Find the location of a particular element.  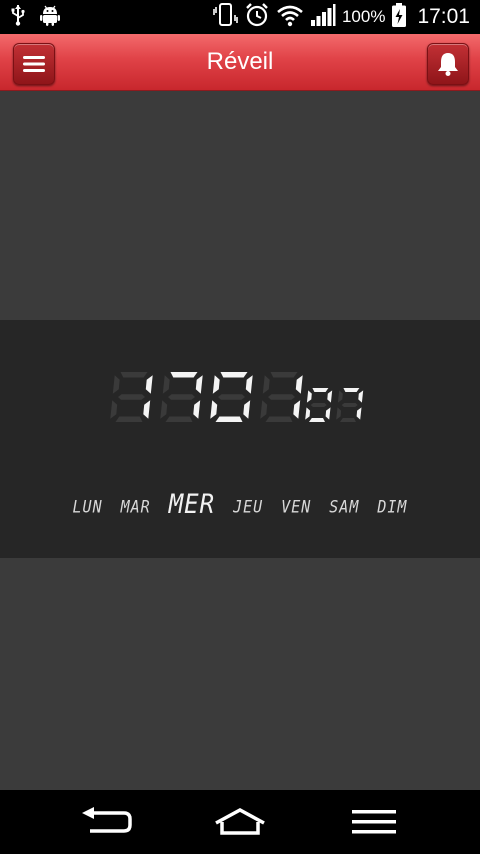

bell-icon is located at coordinates (448, 64).